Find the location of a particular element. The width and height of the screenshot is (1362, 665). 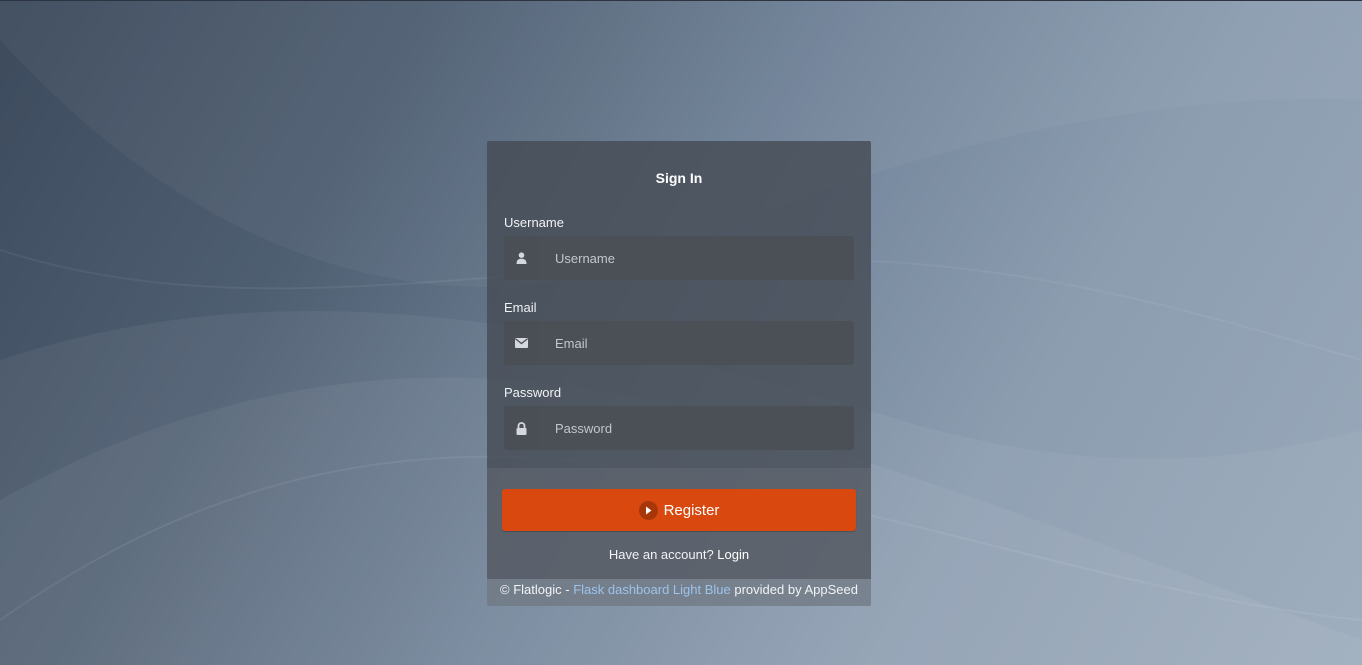

form-actions: Register Have an account? Login is located at coordinates (679, 523).